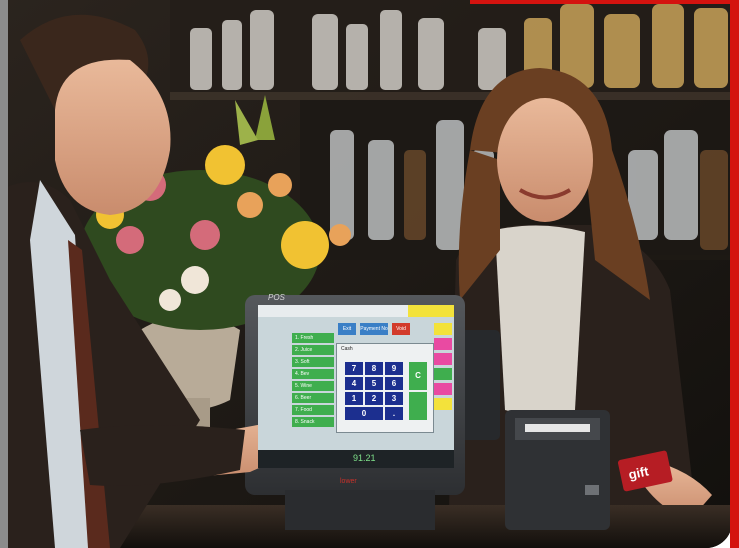 This screenshot has width=739, height=548. I want to click on menu-item: 5. Wine, so click(313, 386).